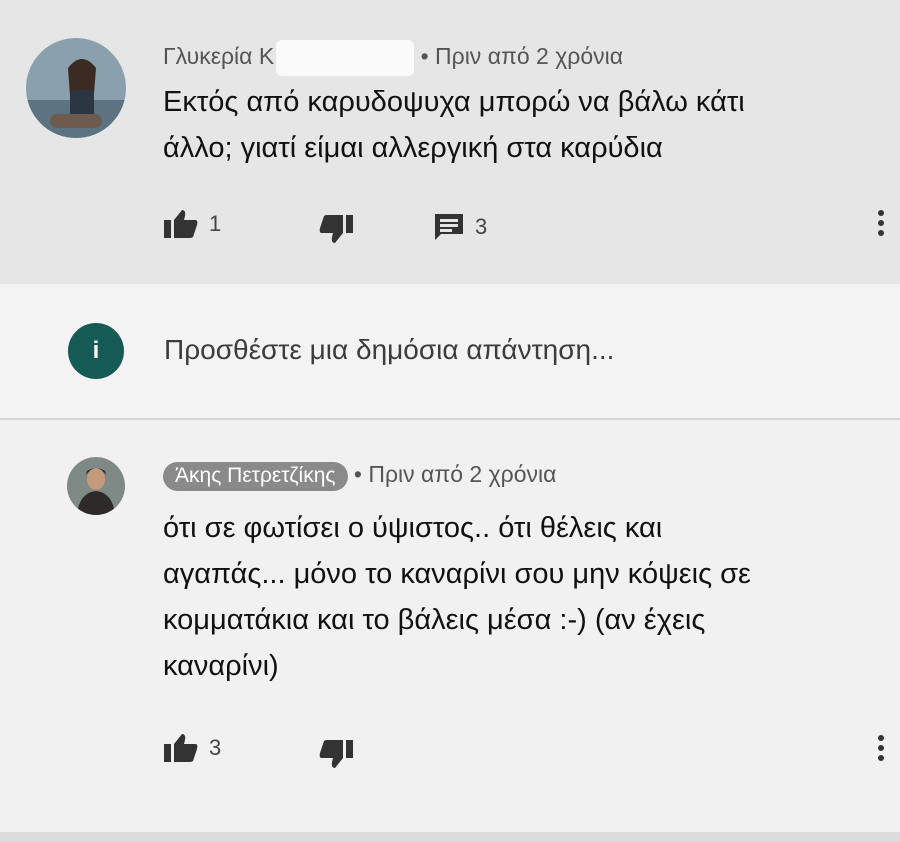 This screenshot has height=842, width=900. Describe the element at coordinates (449, 227) in the screenshot. I see `comment-icon` at that location.